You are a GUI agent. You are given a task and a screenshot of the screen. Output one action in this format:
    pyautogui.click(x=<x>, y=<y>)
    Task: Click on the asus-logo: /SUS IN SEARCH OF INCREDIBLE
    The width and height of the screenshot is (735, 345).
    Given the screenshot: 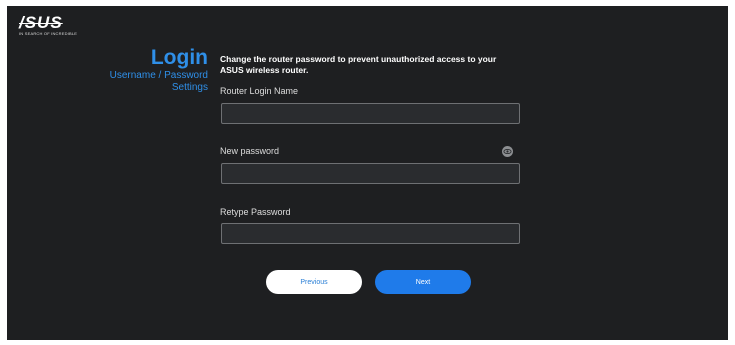 What is the action you would take?
    pyautogui.click(x=50, y=26)
    